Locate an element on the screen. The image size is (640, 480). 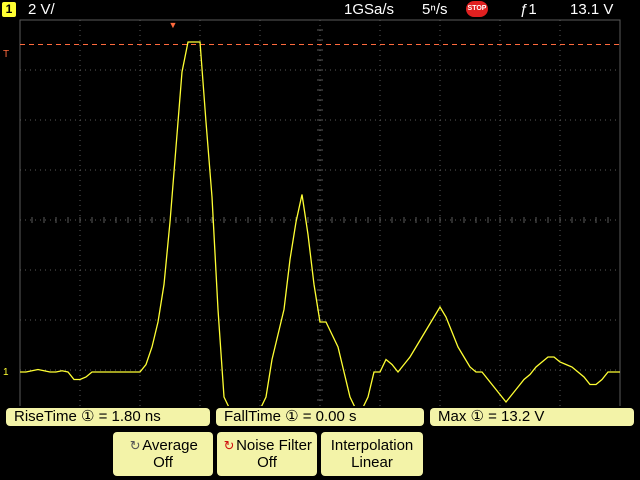
average-value: Off is located at coordinates (163, 462).